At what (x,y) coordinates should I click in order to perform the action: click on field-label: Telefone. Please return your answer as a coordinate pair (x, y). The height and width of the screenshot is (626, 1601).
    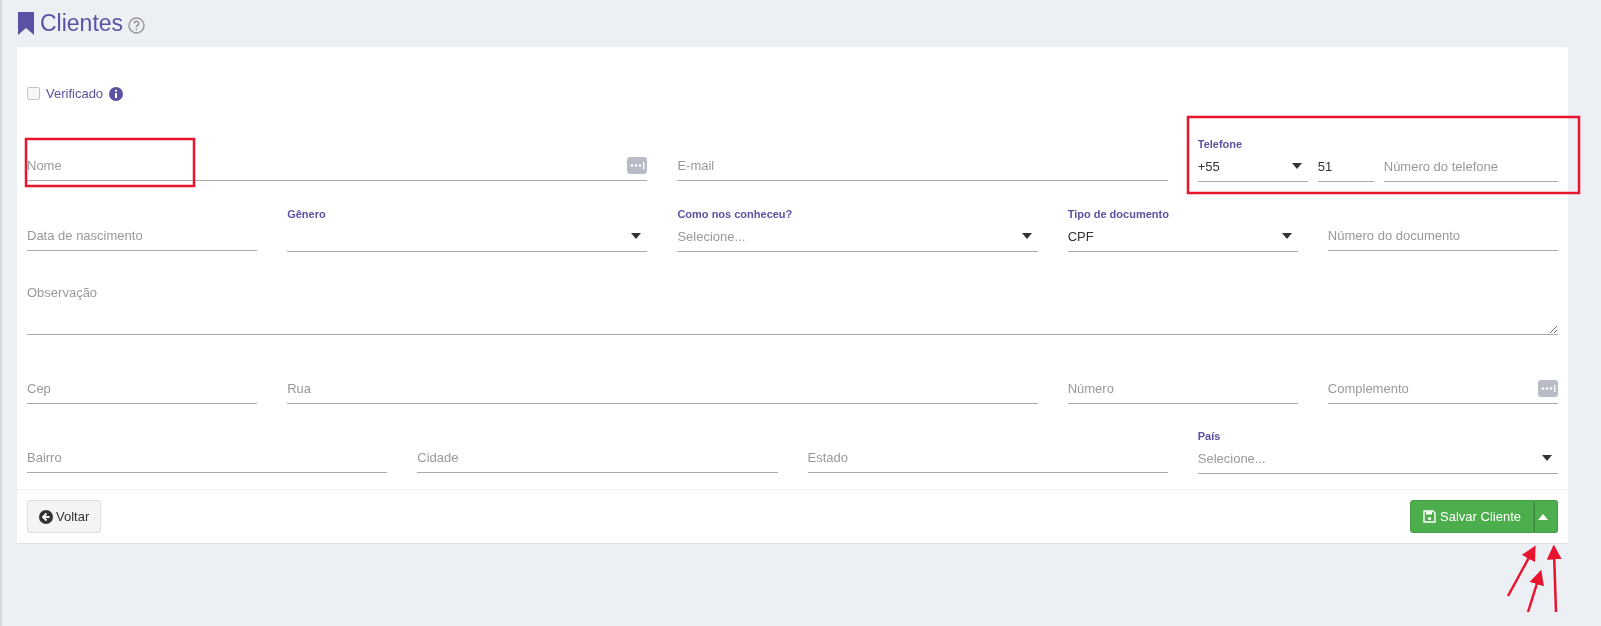
    Looking at the image, I should click on (1220, 144).